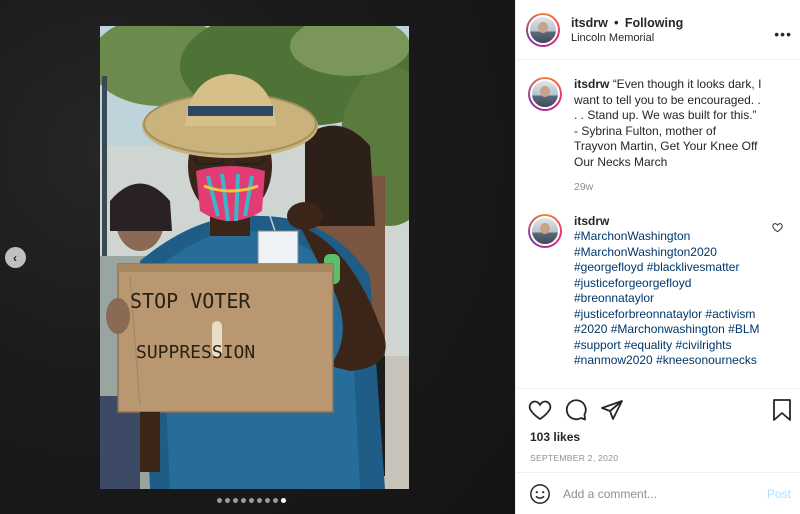  What do you see at coordinates (190, 301) in the screenshot?
I see `sign-line-1: STOP VOTER` at bounding box center [190, 301].